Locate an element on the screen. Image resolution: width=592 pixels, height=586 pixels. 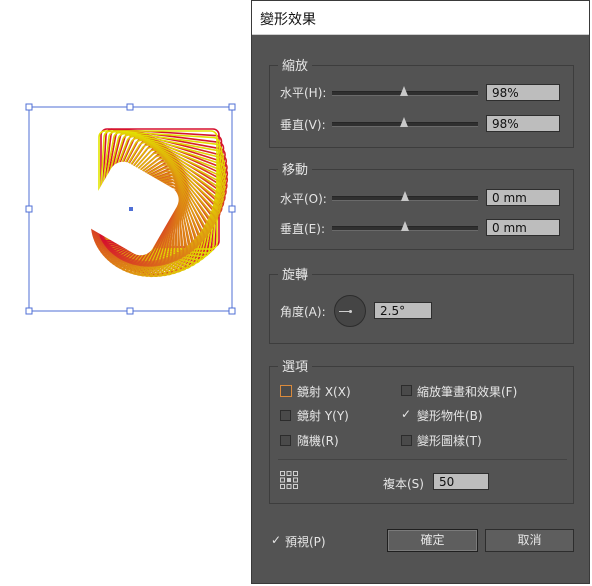
selection-handle-middle-right is located at coordinates (232, 209).